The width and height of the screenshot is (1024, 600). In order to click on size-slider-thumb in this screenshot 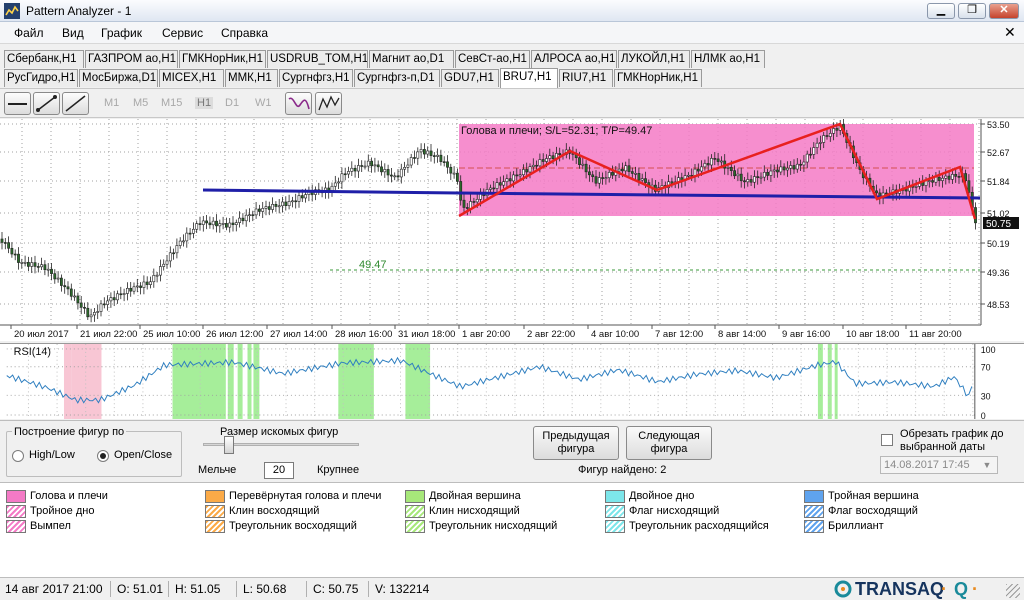, I will do `click(229, 445)`.